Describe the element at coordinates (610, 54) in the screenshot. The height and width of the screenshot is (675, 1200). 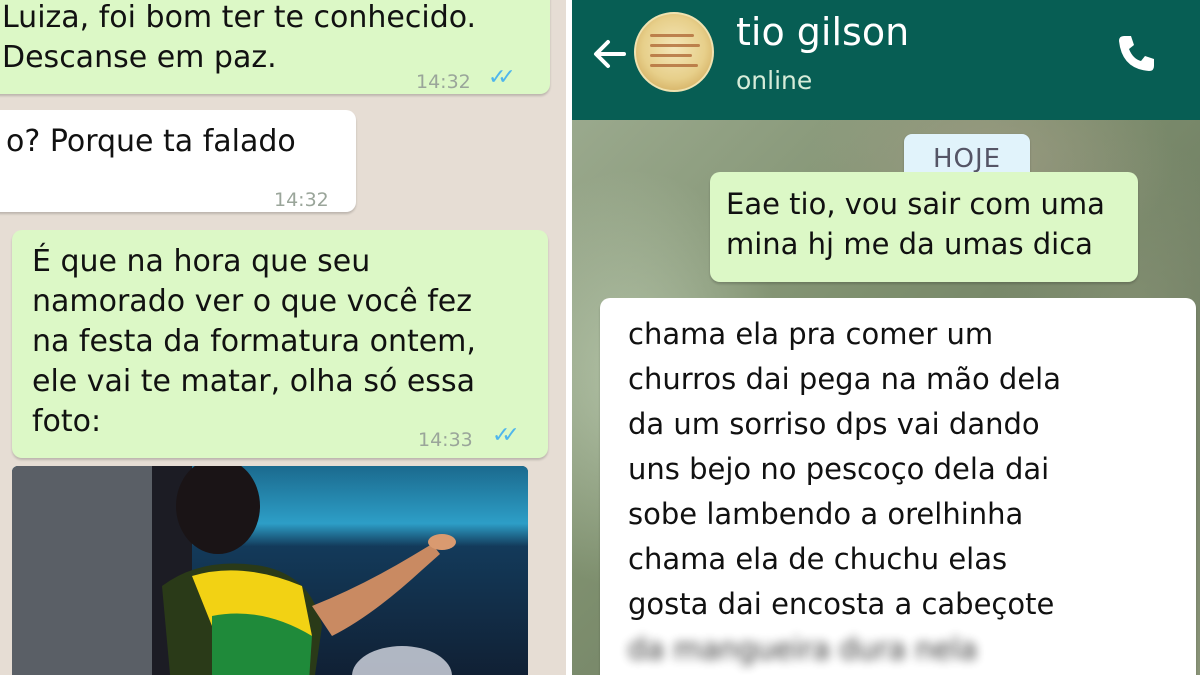
I see `back-arrow-icon` at that location.